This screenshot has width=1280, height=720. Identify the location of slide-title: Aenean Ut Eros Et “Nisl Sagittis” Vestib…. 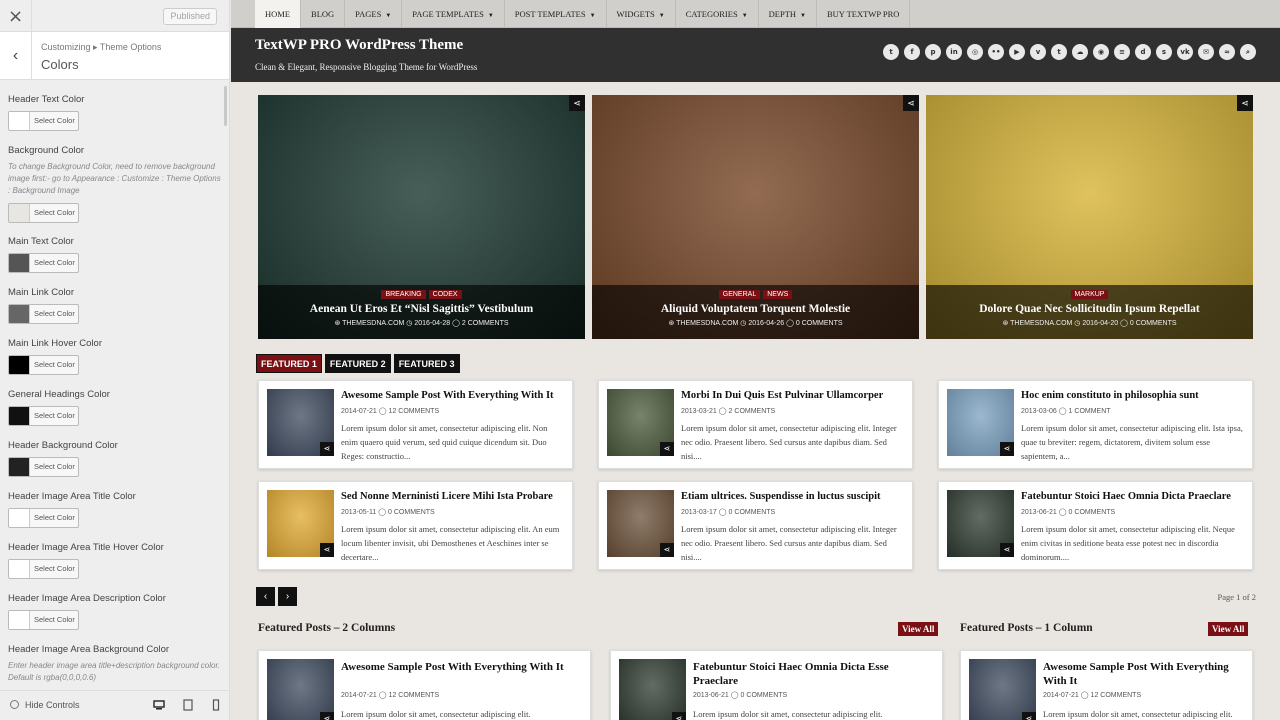
(421, 309).